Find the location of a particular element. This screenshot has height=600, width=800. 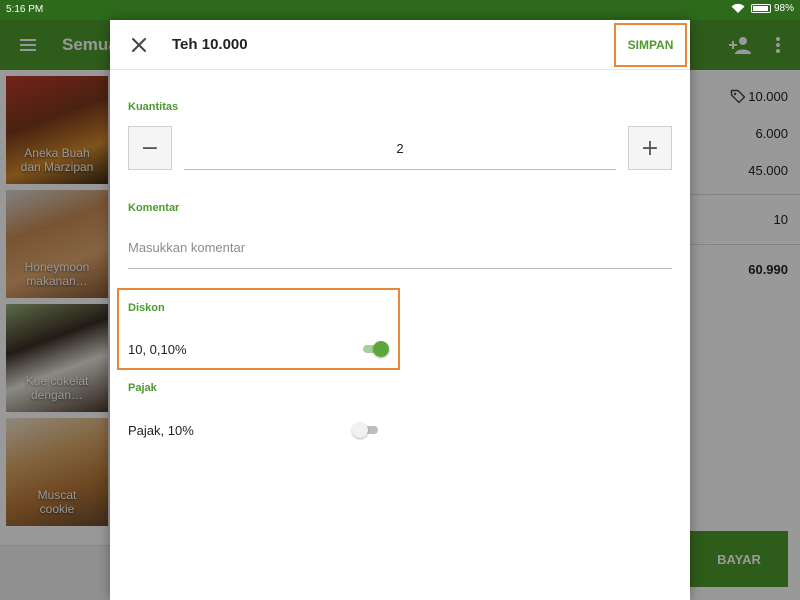

status-time: 5:16 PM is located at coordinates (25, 9).